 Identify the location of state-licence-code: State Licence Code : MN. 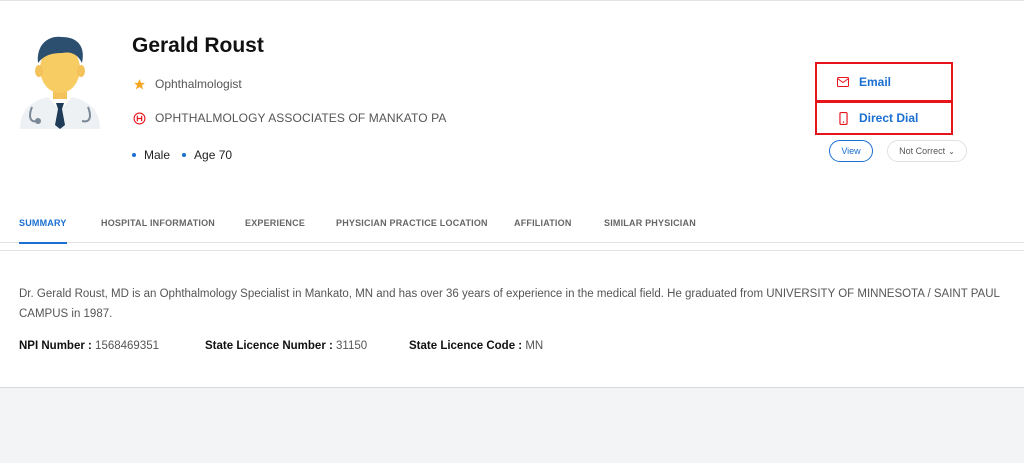
(476, 346).